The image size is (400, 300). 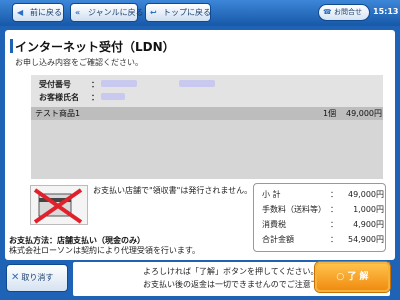 I want to click on fee-row: 手数料（送料等） ： 1,000円, so click(x=323, y=209).